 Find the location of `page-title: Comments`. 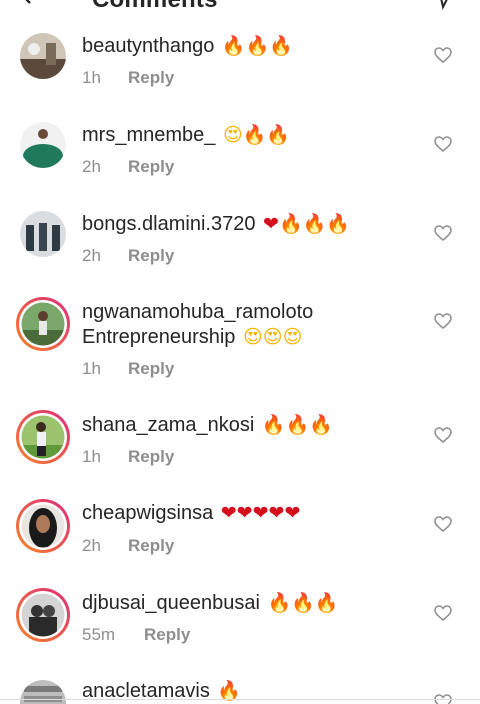

page-title: Comments is located at coordinates (155, 6).